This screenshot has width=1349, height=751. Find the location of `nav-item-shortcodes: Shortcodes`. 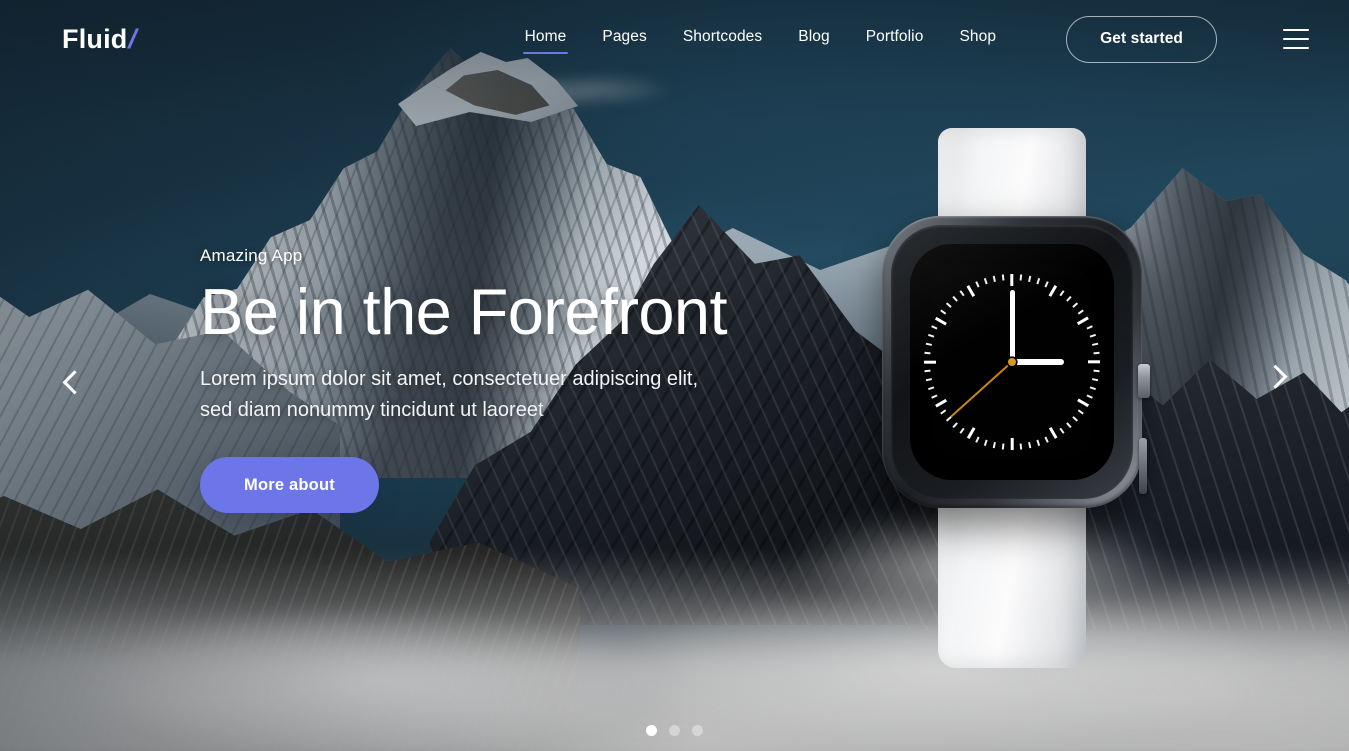

nav-item-shortcodes: Shortcodes is located at coordinates (722, 39).